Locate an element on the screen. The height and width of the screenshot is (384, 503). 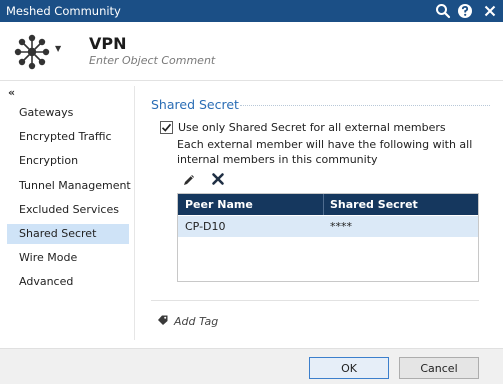
add-tag-link: Add Tag is located at coordinates (187, 321).